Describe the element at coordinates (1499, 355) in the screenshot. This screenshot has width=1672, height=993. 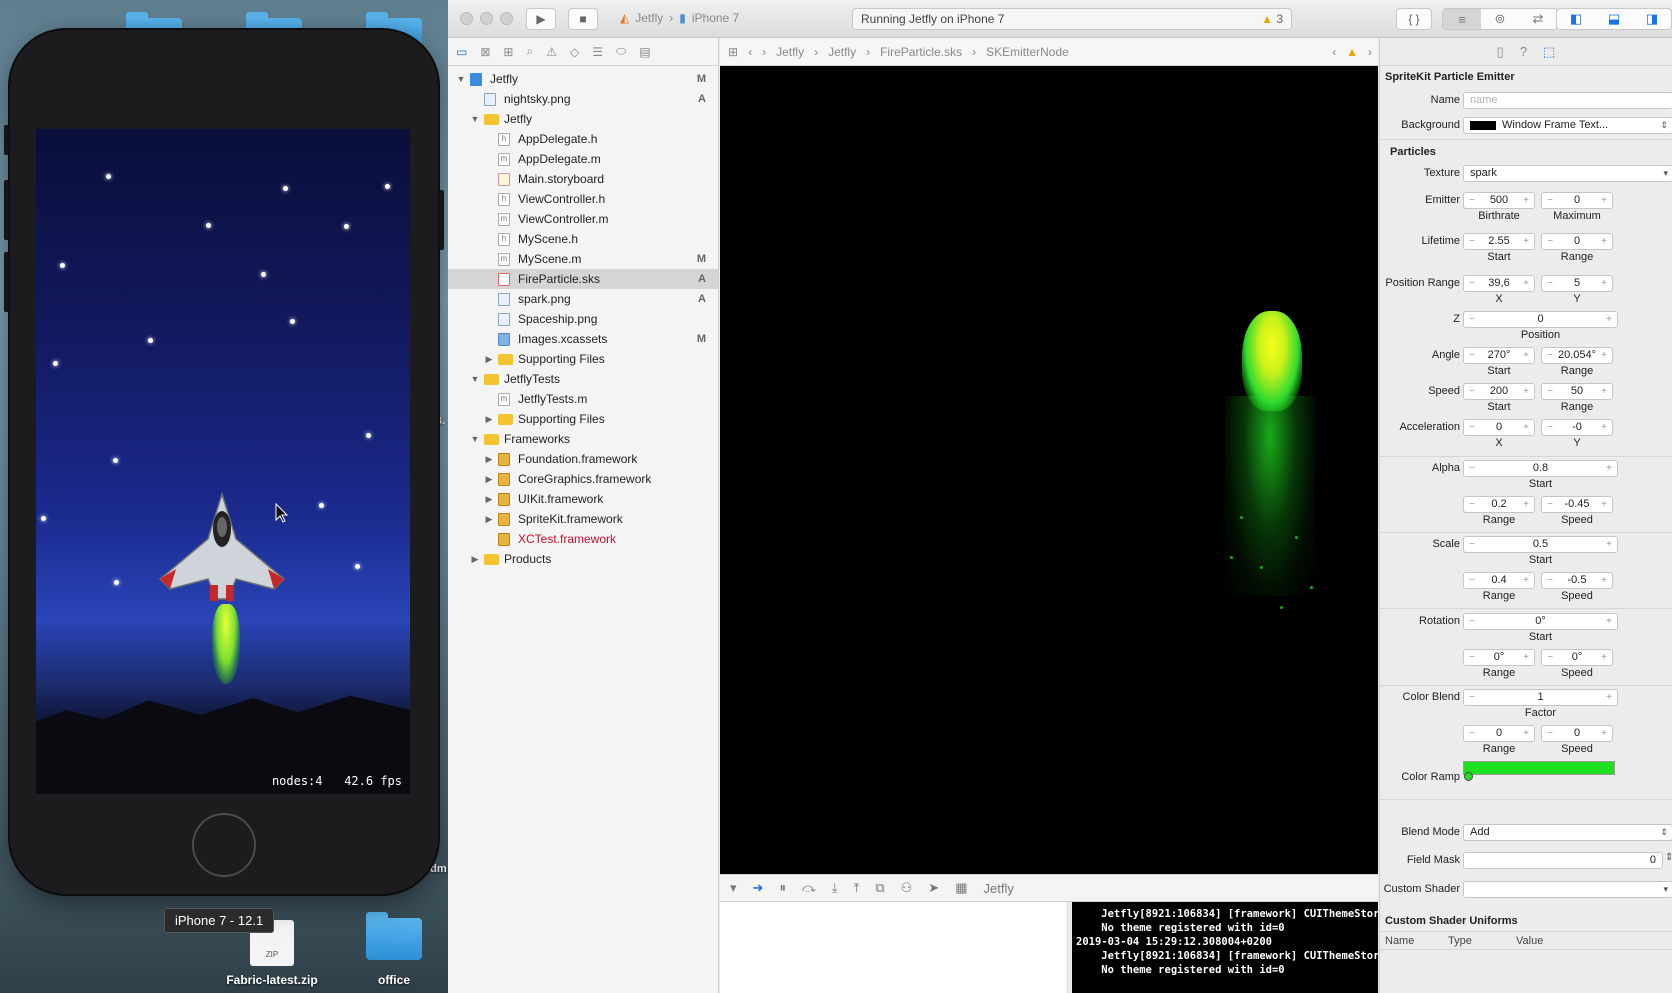
I see `angle-start-stepper: −270° +` at that location.